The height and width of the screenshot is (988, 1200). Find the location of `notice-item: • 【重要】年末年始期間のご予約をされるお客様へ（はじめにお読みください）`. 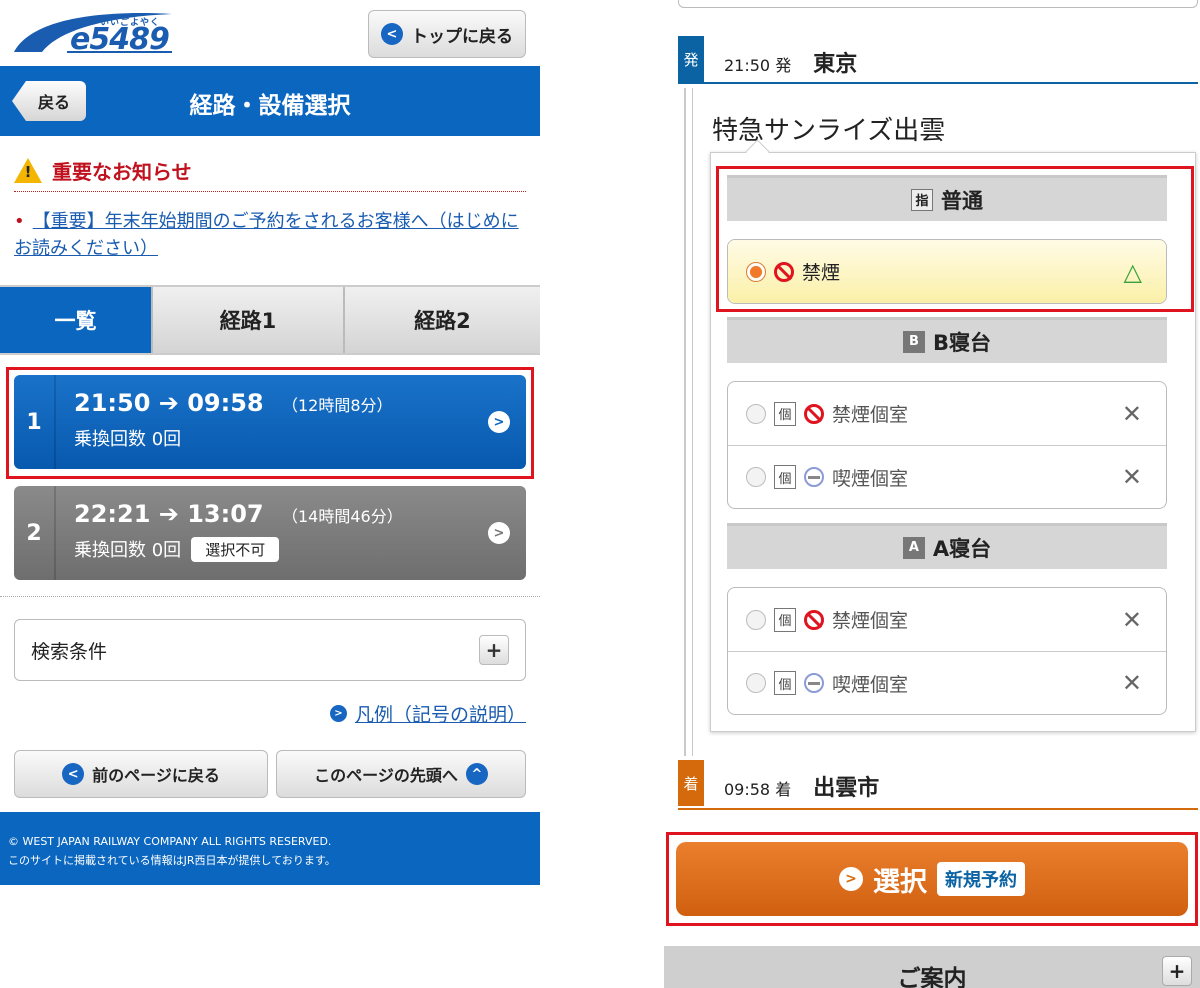

notice-item: • 【重要】年末年始期間のご予約をされるお客様へ（はじめにお読みください） is located at coordinates (270, 235).